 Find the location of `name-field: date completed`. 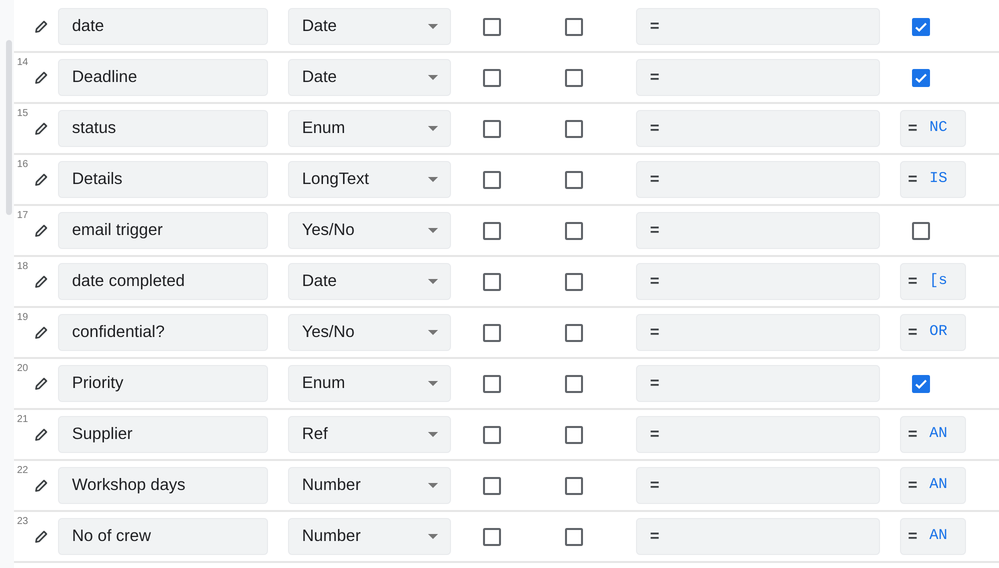

name-field: date completed is located at coordinates (163, 281).